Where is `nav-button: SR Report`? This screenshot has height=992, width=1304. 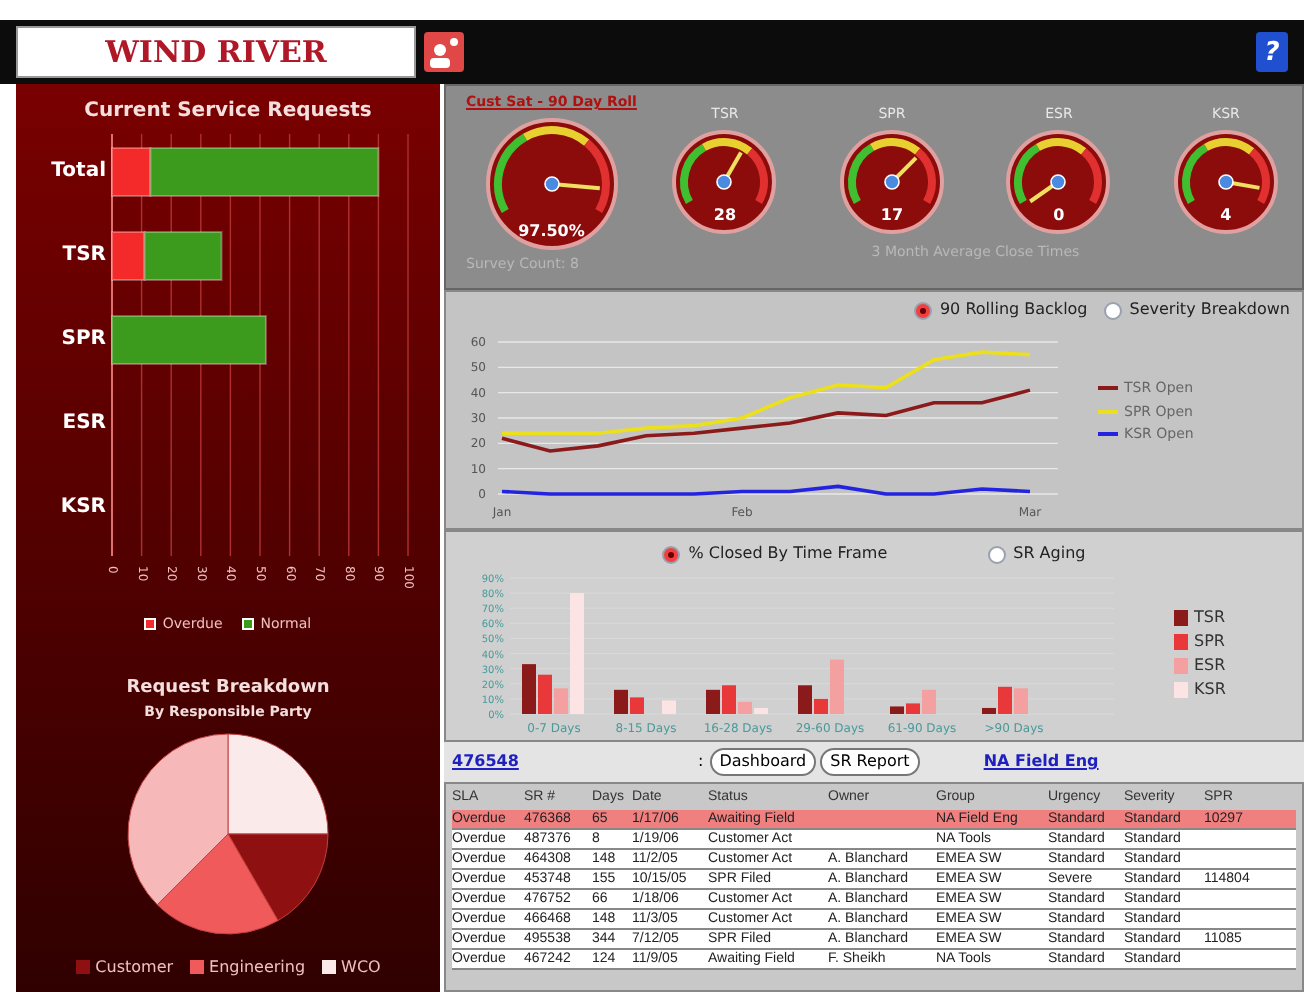
nav-button: SR Report is located at coordinates (870, 762).